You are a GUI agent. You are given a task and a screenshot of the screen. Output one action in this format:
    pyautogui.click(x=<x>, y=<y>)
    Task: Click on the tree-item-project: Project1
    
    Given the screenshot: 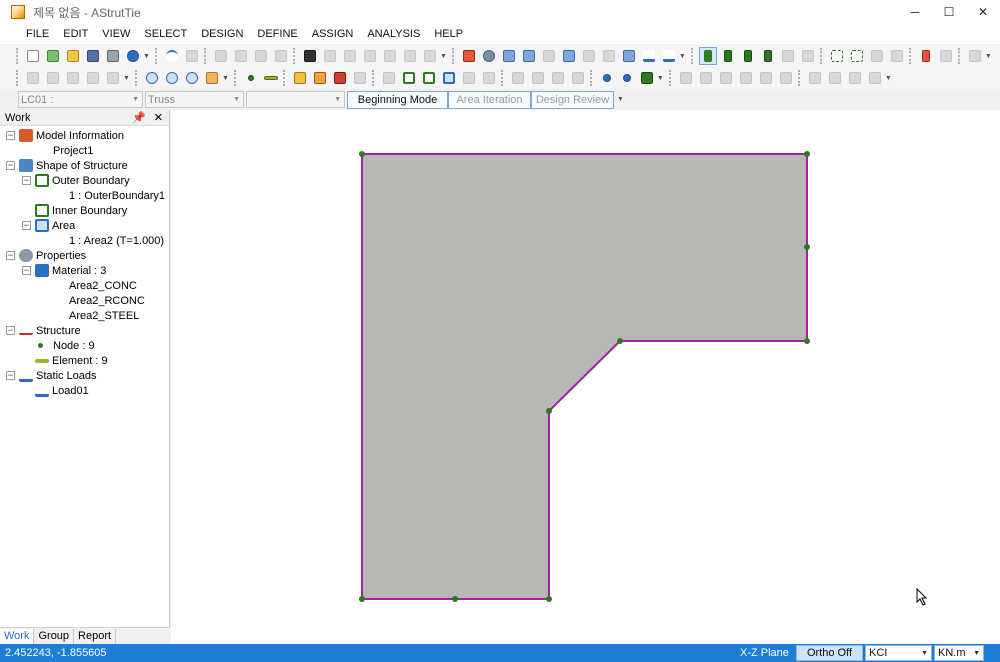 What is the action you would take?
    pyautogui.click(x=73, y=150)
    